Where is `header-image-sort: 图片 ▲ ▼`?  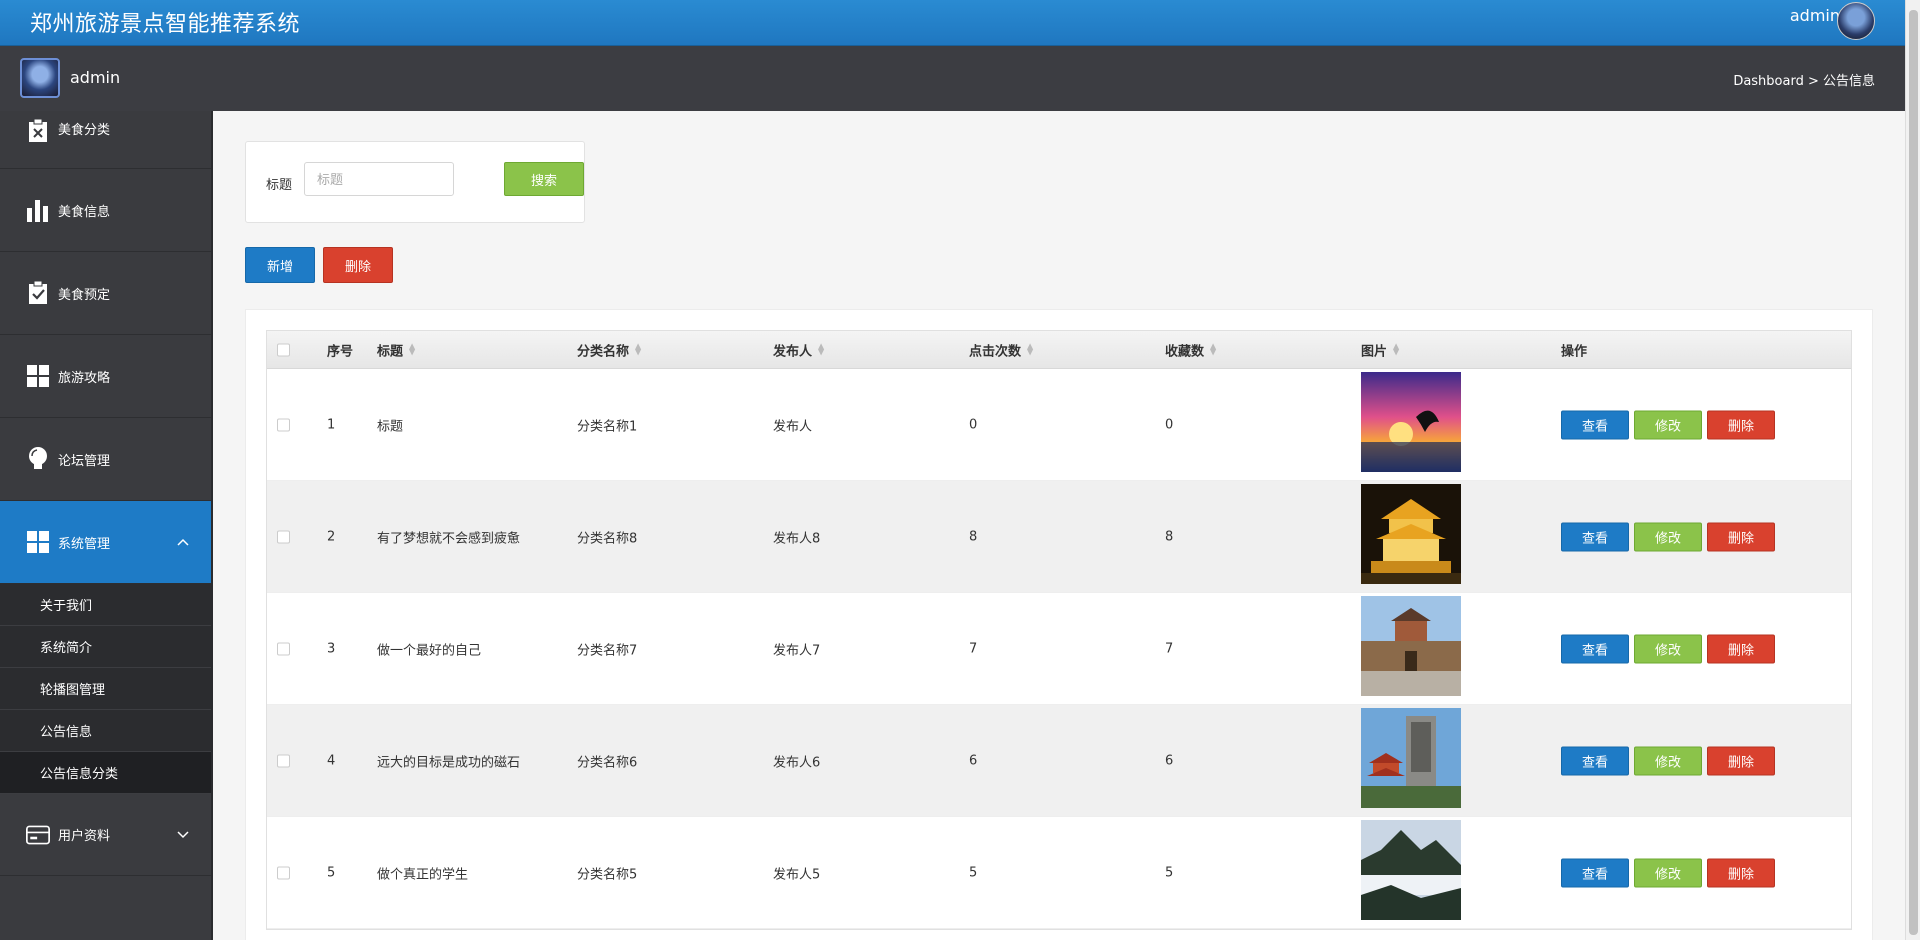
header-image-sort: 图片 ▲ ▼ is located at coordinates (1380, 349).